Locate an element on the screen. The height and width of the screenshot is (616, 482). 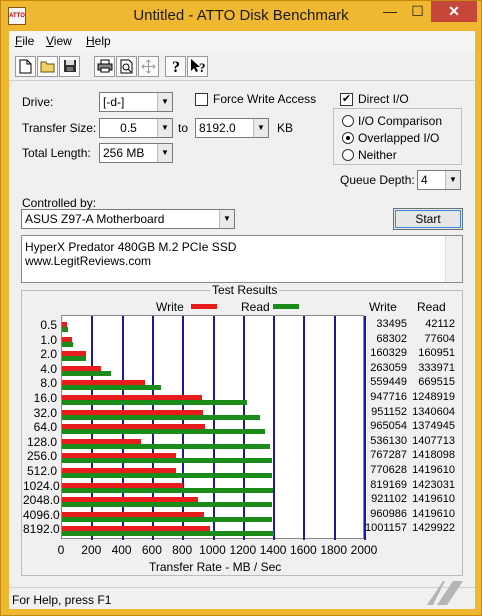
queue-depth-select: 4 ▼ is located at coordinates (439, 180).